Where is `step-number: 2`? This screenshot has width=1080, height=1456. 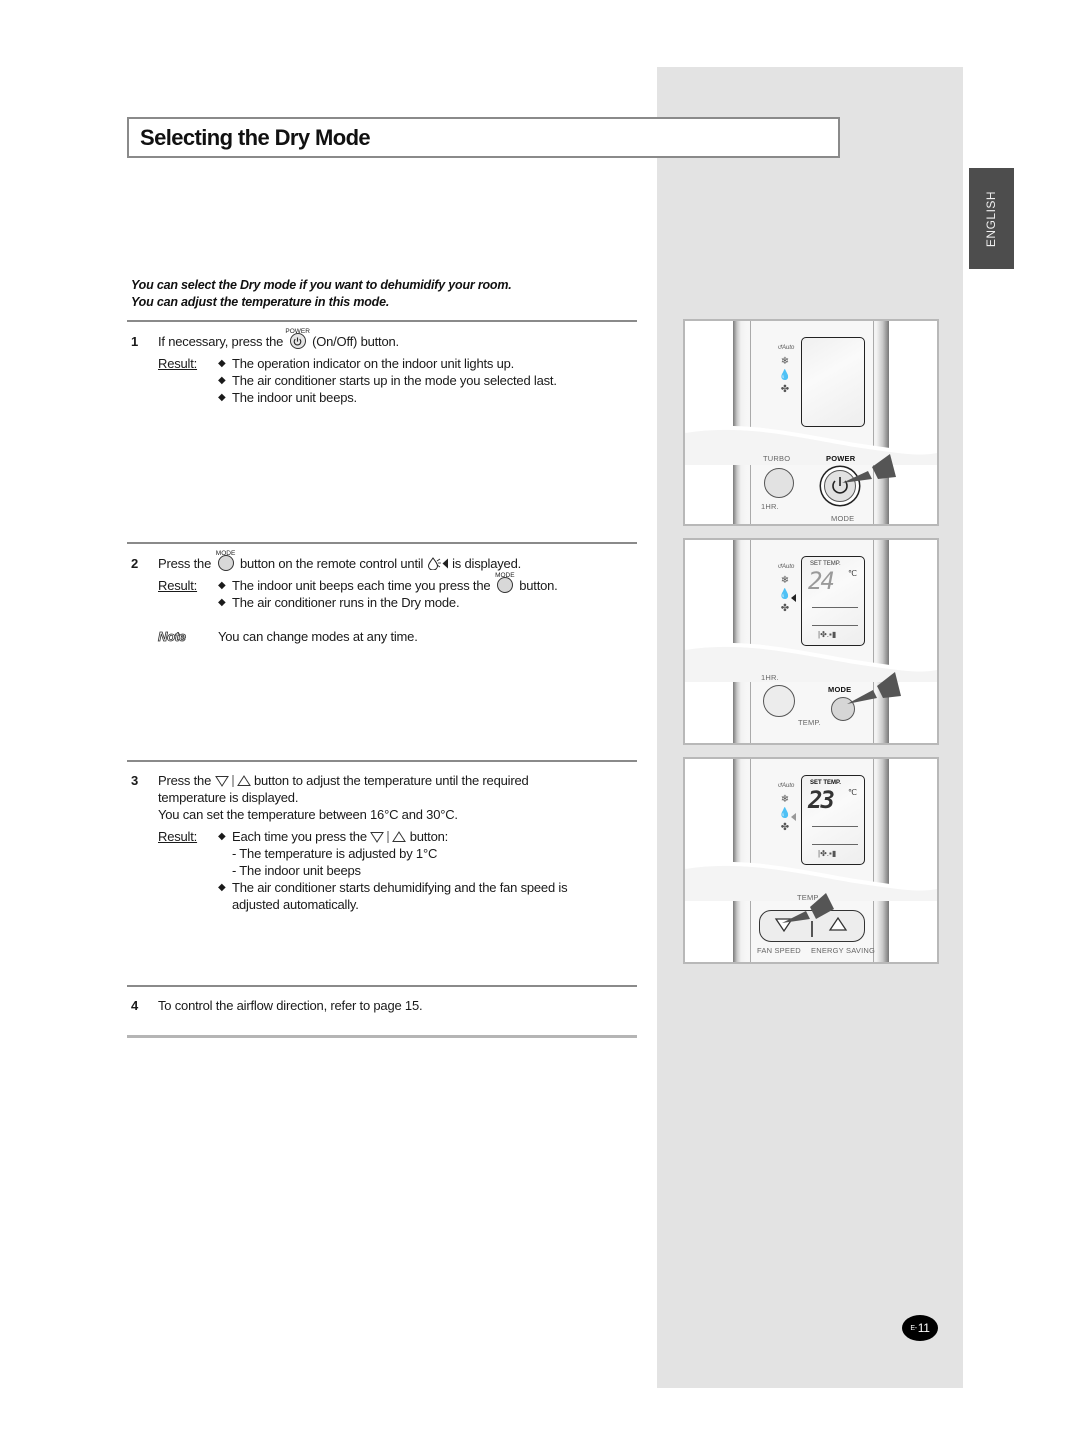
step-number: 2 is located at coordinates (135, 563).